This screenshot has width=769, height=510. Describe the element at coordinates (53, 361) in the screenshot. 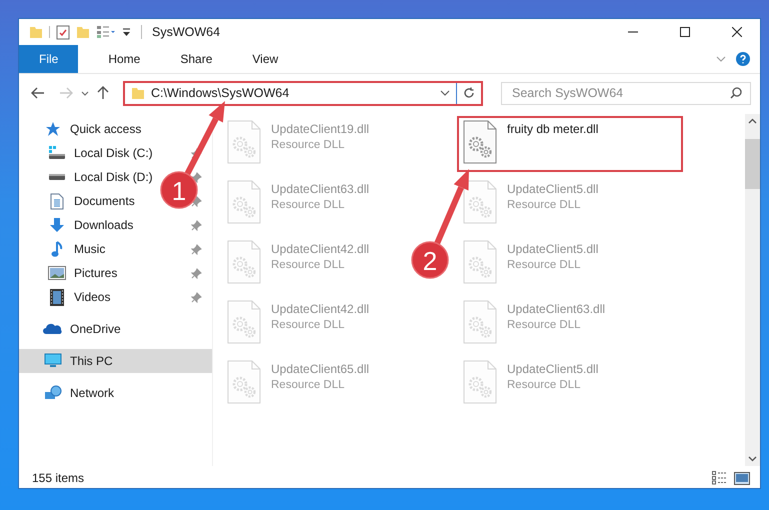

I see `monitor-icon` at that location.